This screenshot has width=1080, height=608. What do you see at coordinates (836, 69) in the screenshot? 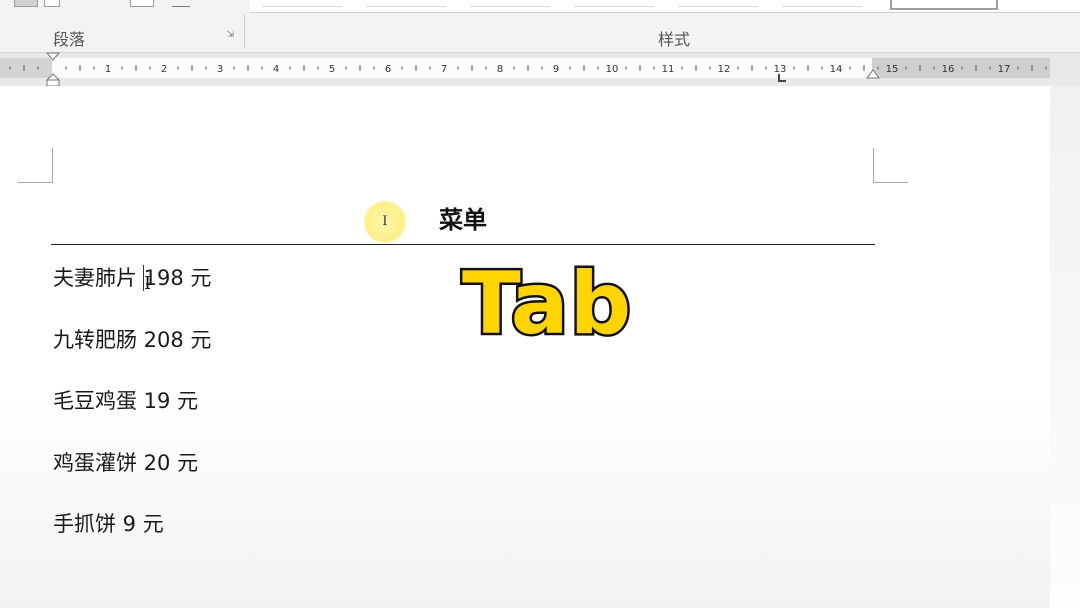
I see `ruler-number: 14` at bounding box center [836, 69].